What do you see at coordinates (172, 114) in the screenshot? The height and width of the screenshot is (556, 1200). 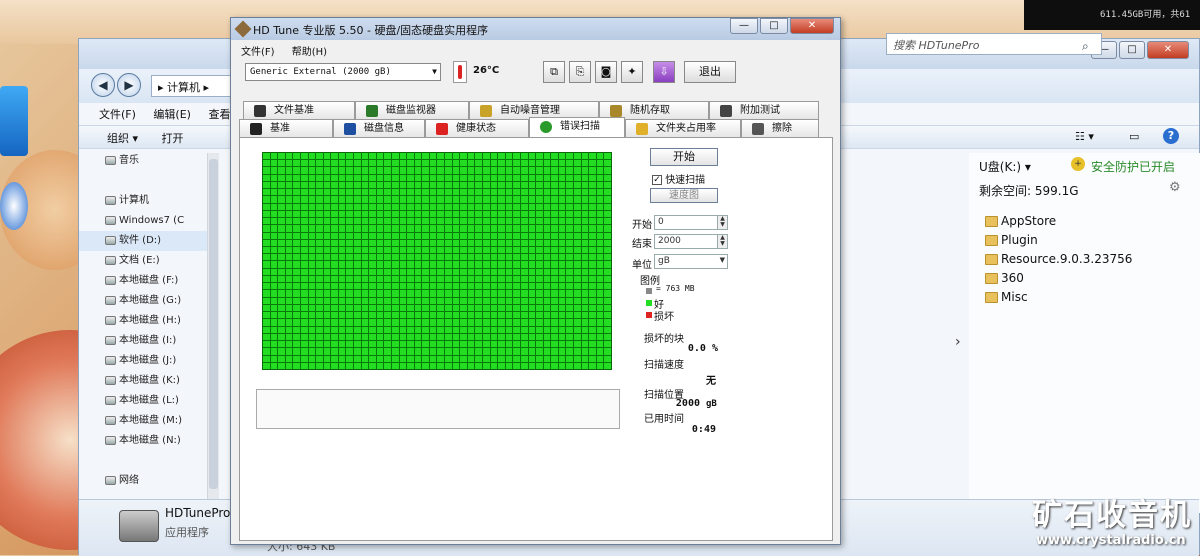 I see `menu-edit: 编辑(E)` at bounding box center [172, 114].